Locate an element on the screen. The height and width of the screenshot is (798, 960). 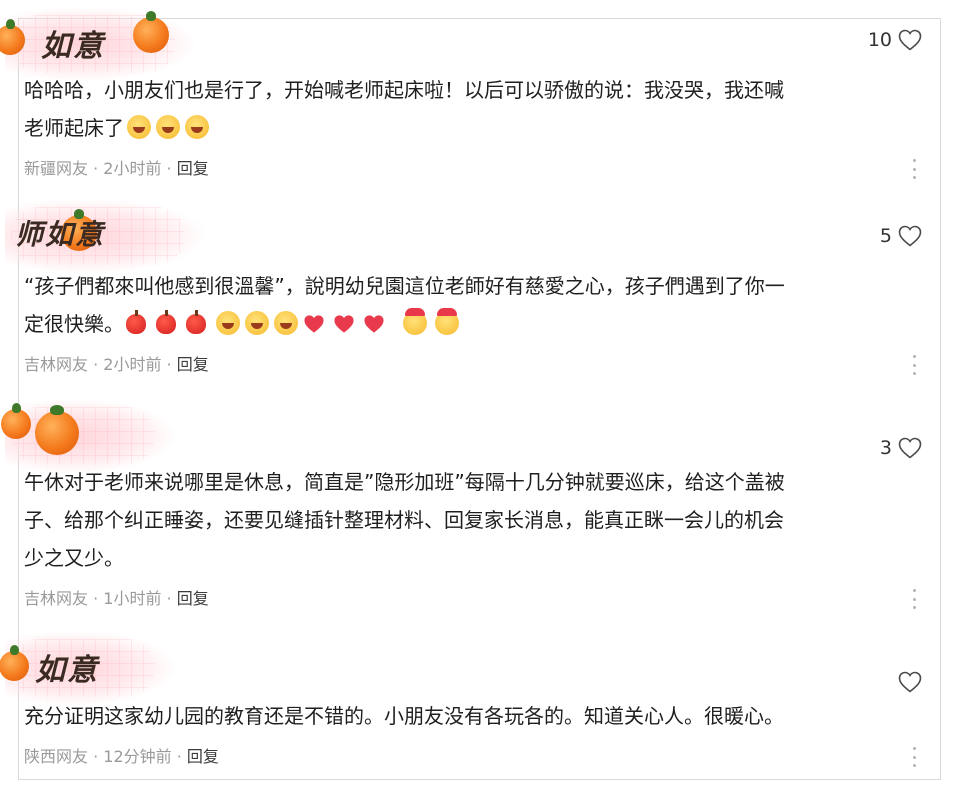
like-button: 5 is located at coordinates (901, 236).